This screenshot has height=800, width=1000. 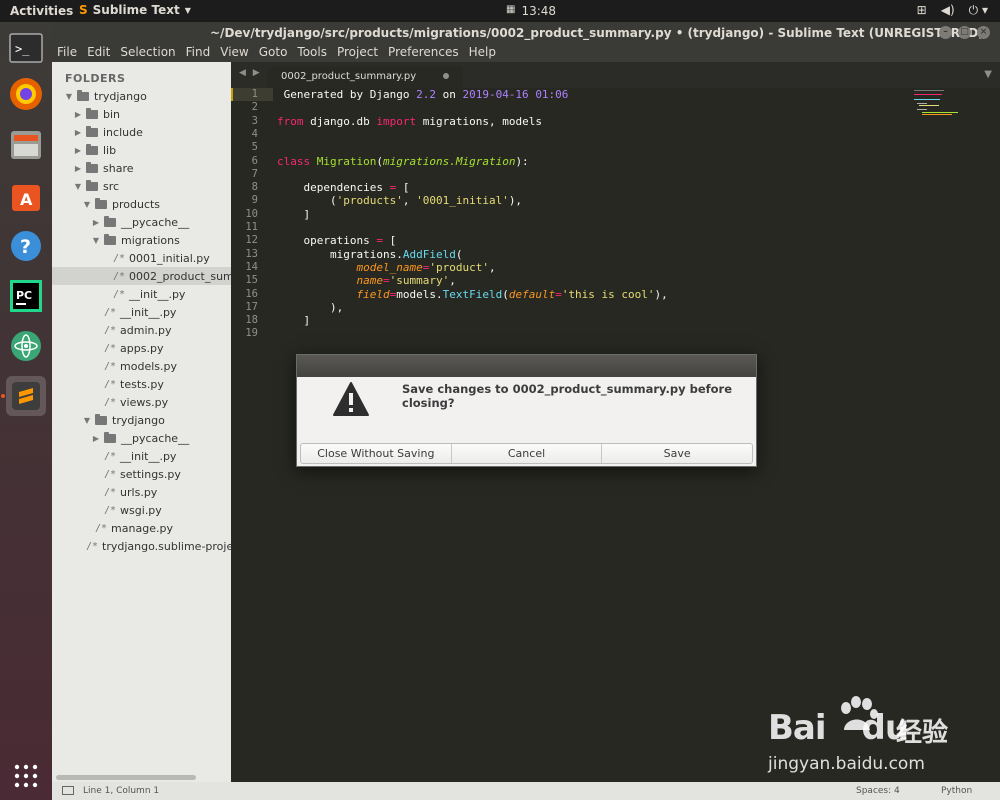 I want to click on chevron-right-icon: ▶, so click(x=78, y=132).